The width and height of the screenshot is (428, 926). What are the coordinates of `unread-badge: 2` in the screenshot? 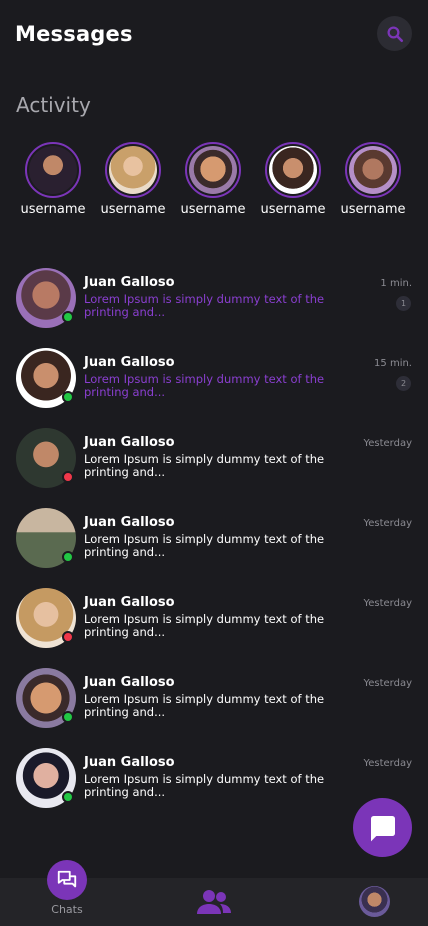 It's located at (403, 383).